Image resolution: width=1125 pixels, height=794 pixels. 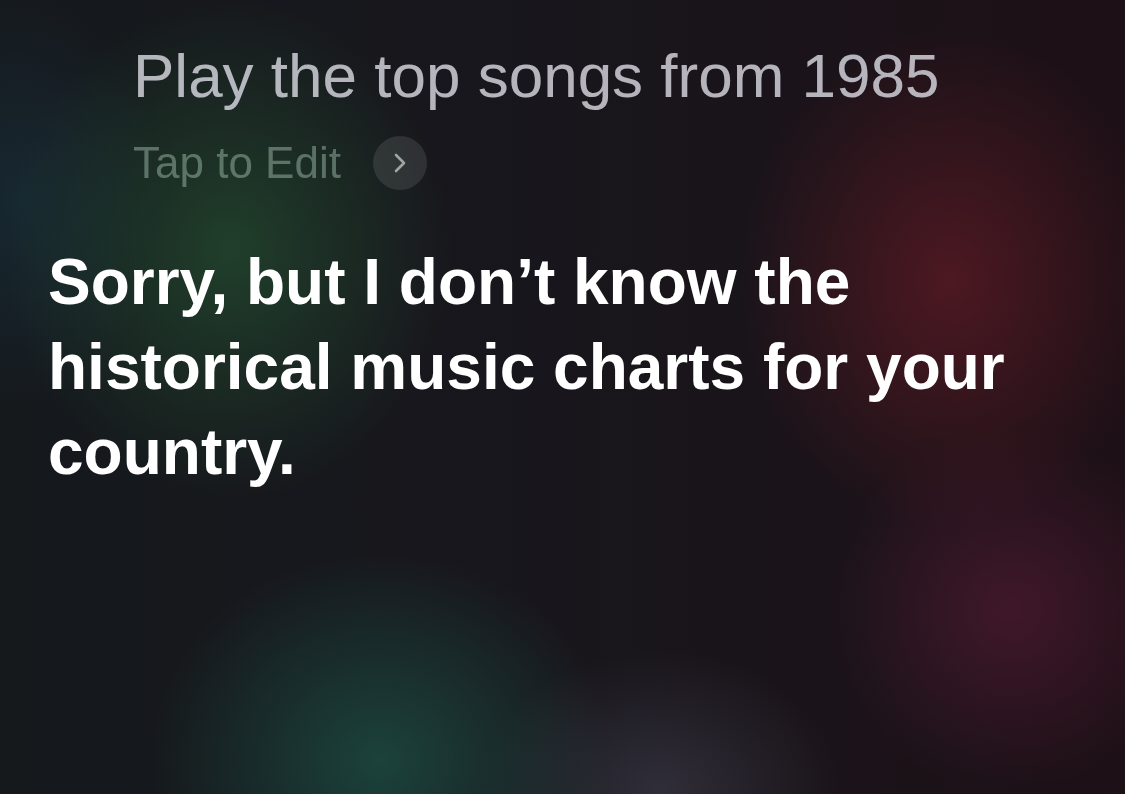 I want to click on edit-hint: Tap to Edit, so click(x=237, y=163).